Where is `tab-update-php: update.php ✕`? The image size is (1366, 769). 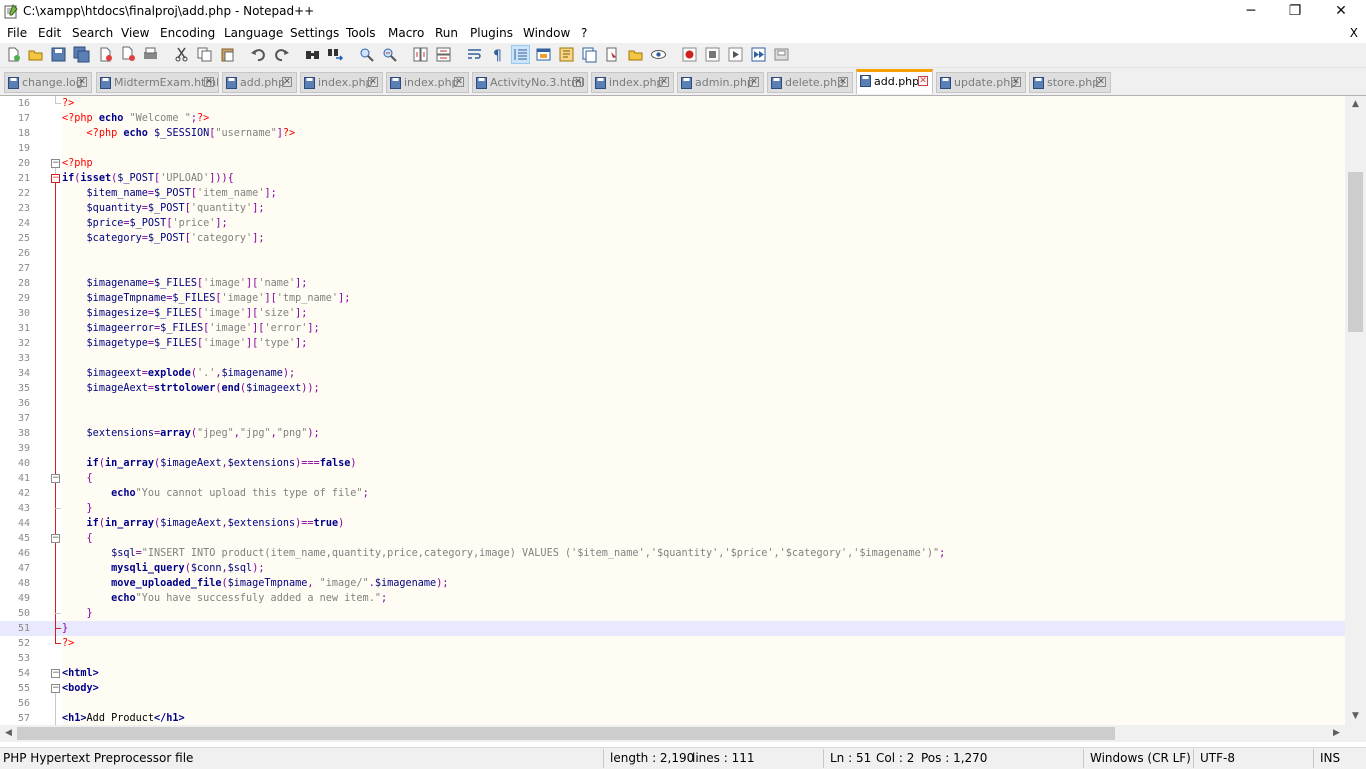
tab-update-php: update.php ✕ is located at coordinates (981, 82).